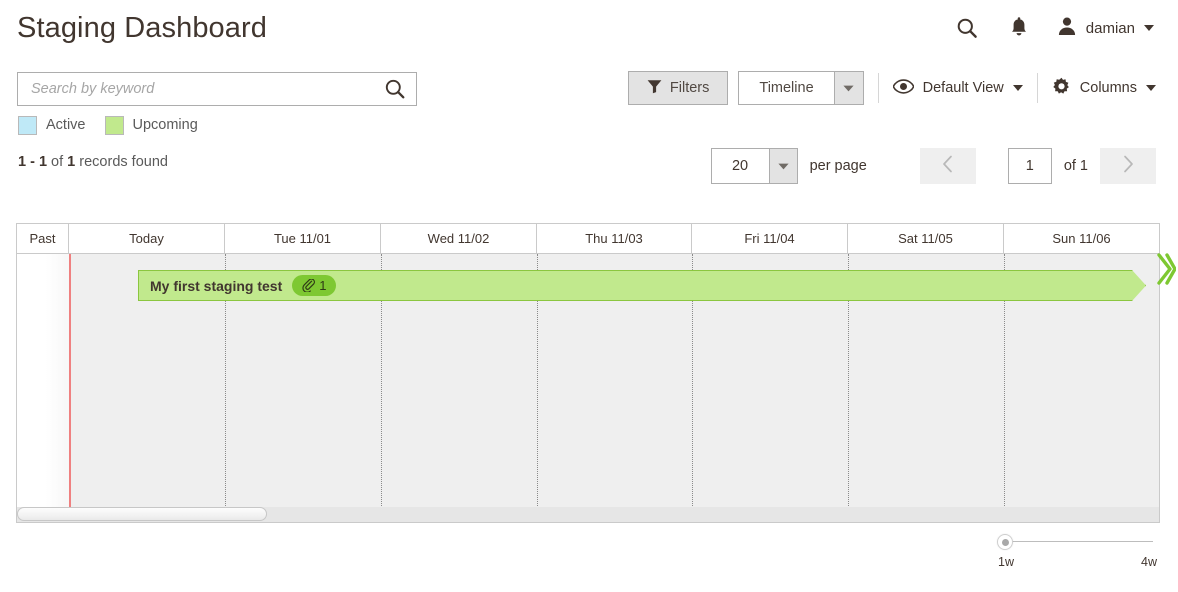 This screenshot has width=1178, height=592. I want to click on timeline-bar: My first staging test 1, so click(642, 285).